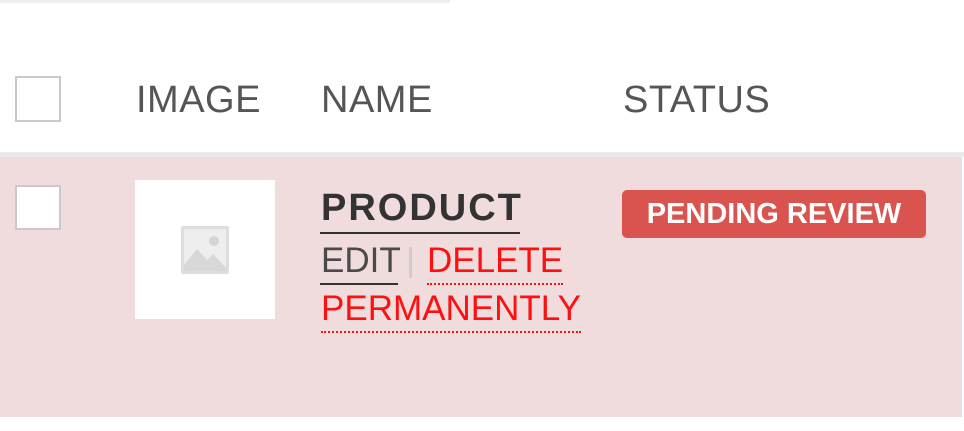 This screenshot has height=431, width=964. Describe the element at coordinates (774, 214) in the screenshot. I see `status-badge: PENDING REVIEW` at that location.